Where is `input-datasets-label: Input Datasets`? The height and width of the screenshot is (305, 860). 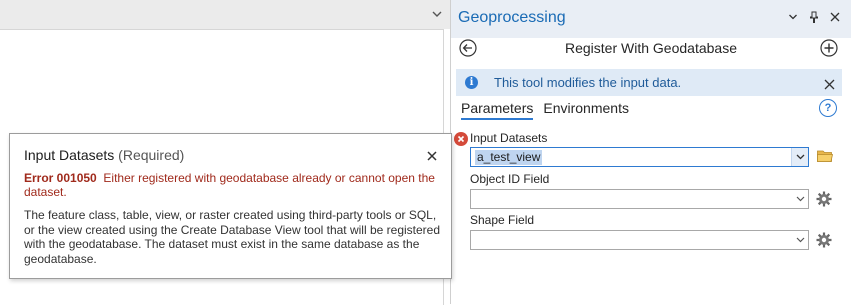 input-datasets-label: Input Datasets is located at coordinates (509, 138).